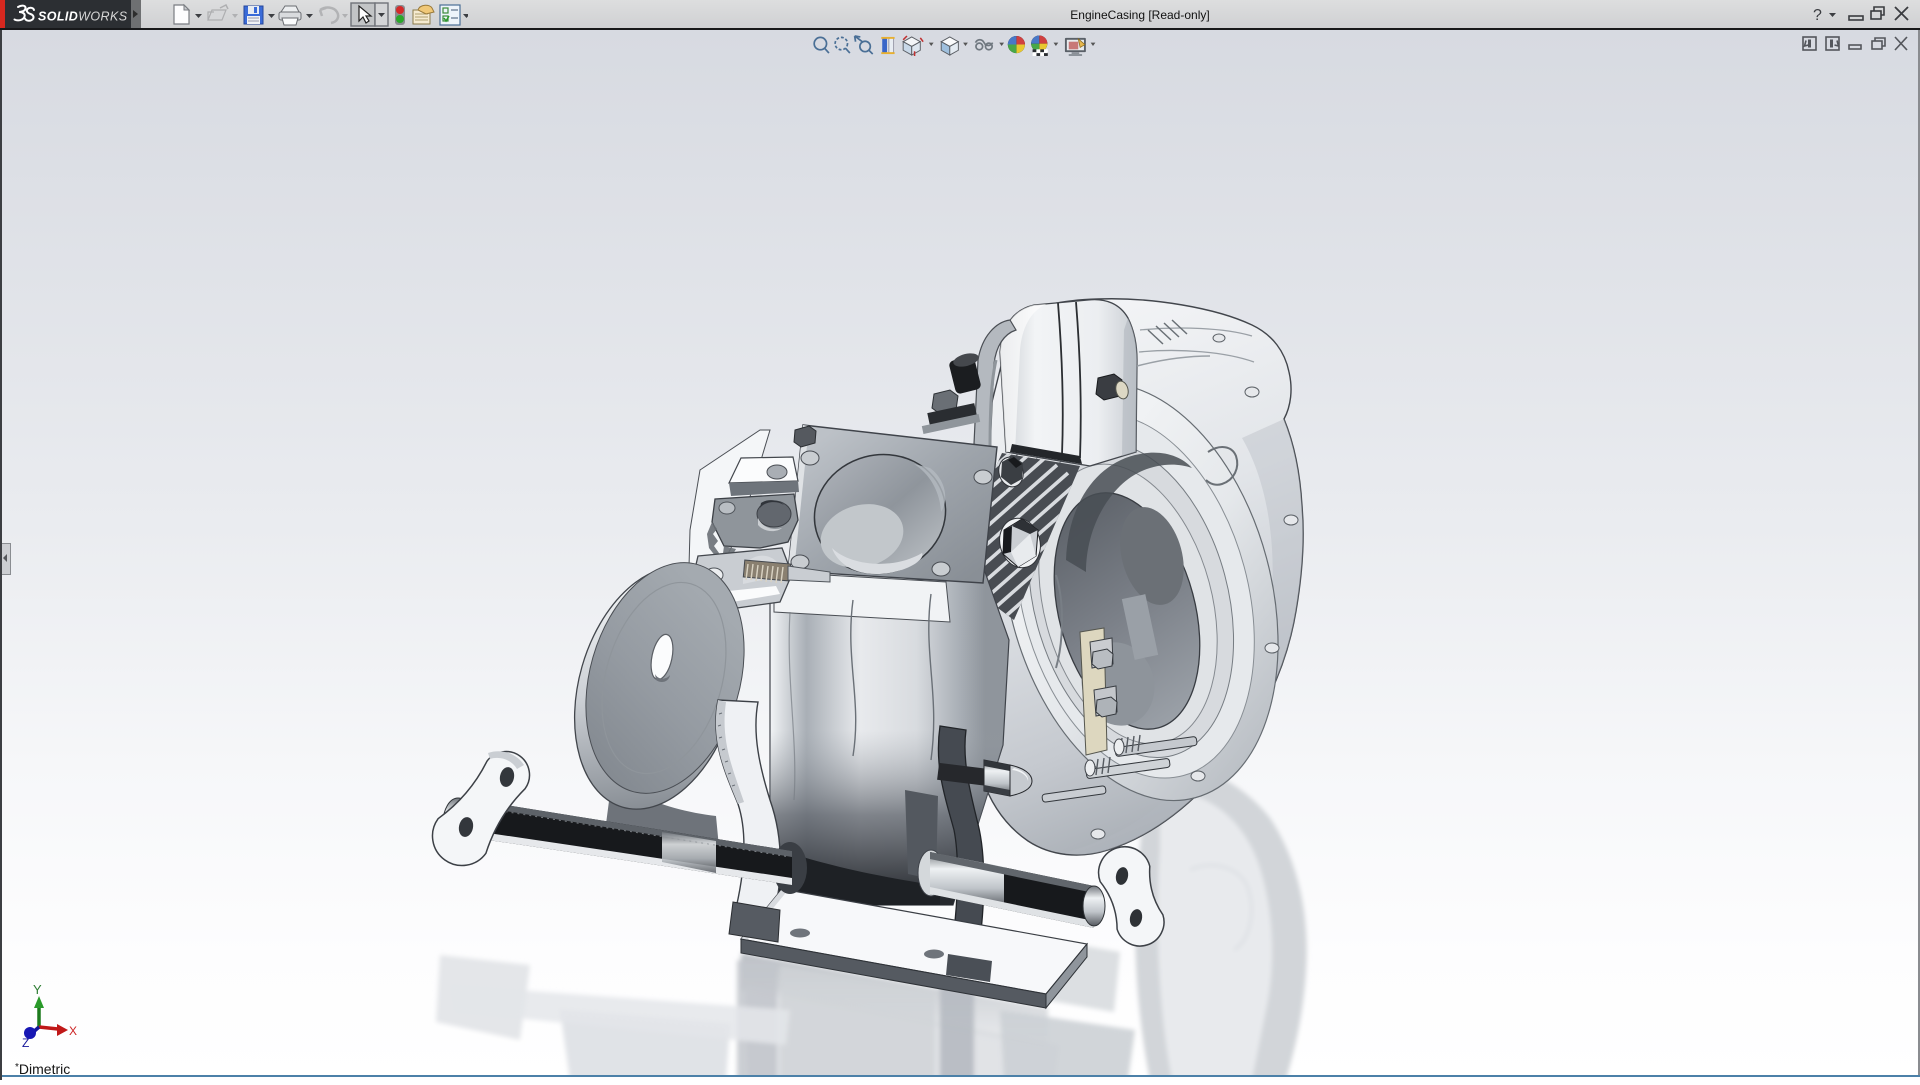 The height and width of the screenshot is (1085, 1920). What do you see at coordinates (37, 989) in the screenshot?
I see `svg-text: Y` at bounding box center [37, 989].